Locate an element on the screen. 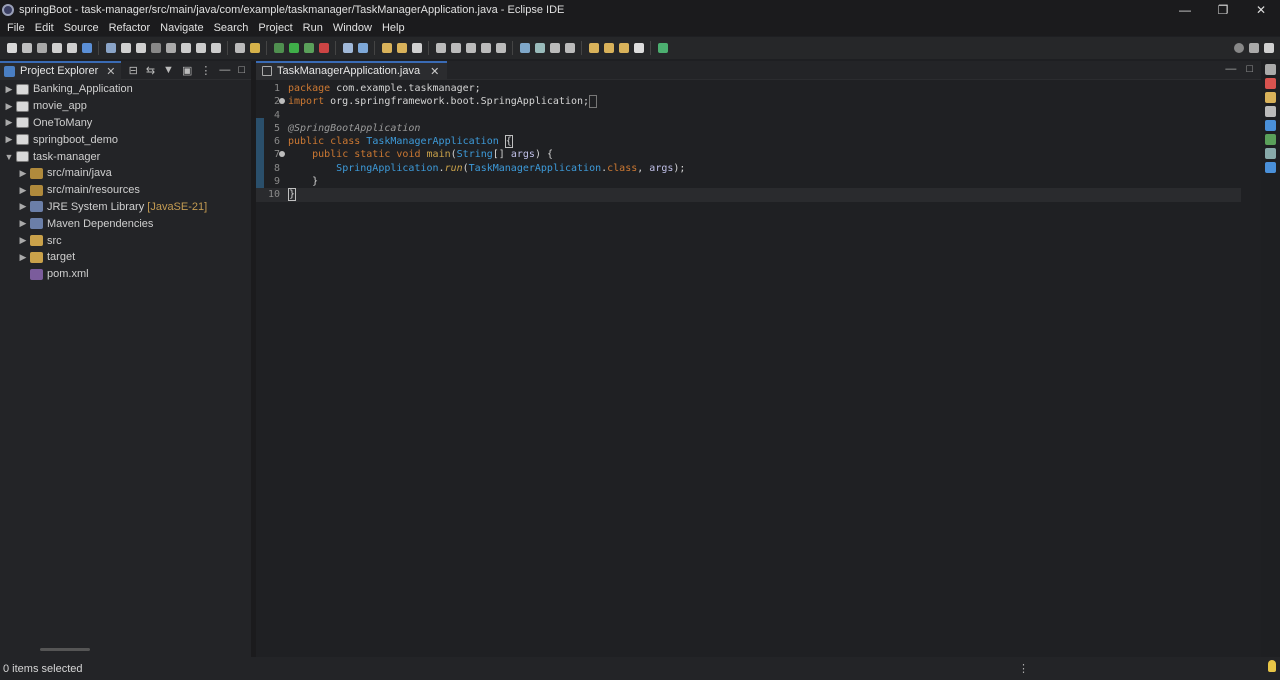  boot-dashboard-icon is located at coordinates (1270, 167).